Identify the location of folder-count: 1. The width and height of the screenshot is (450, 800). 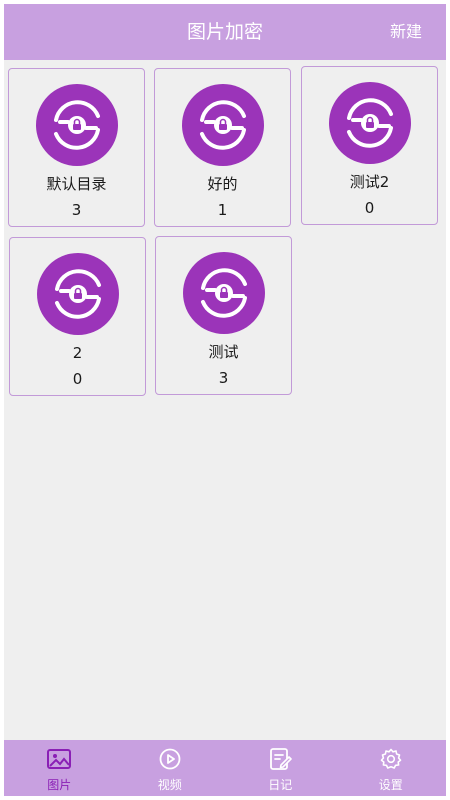
(222, 210).